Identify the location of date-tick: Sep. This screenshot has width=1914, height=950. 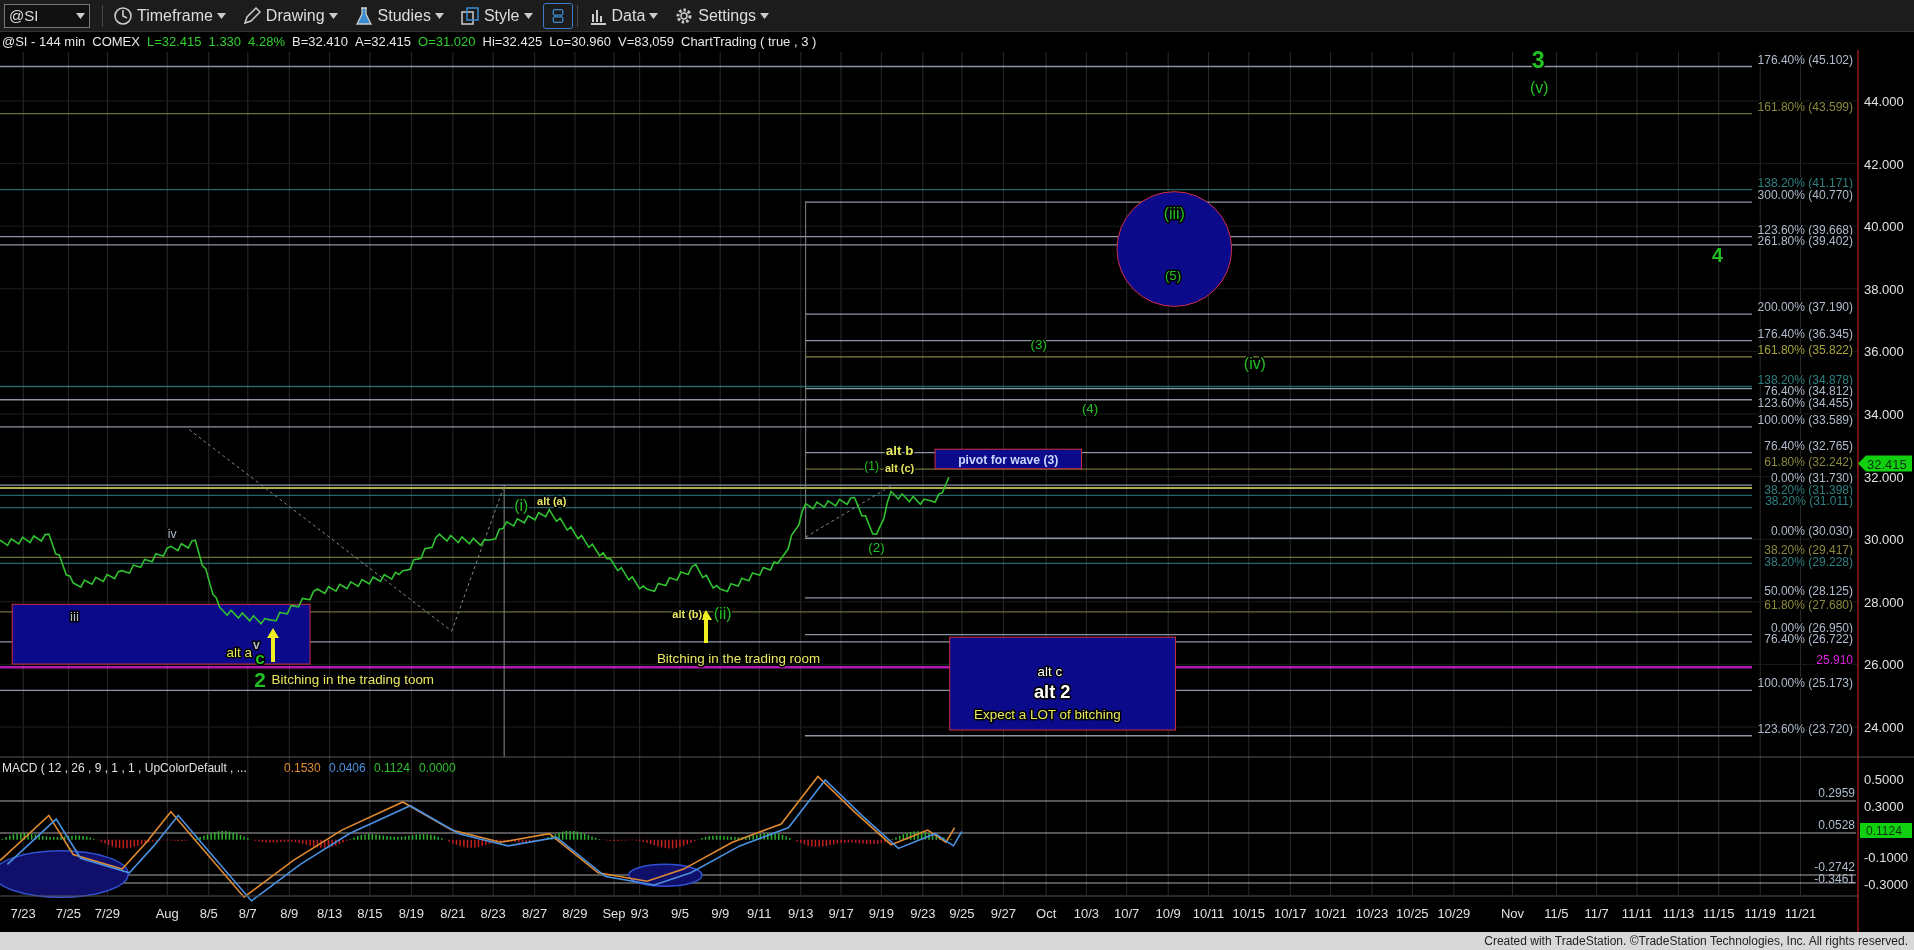
(614, 913).